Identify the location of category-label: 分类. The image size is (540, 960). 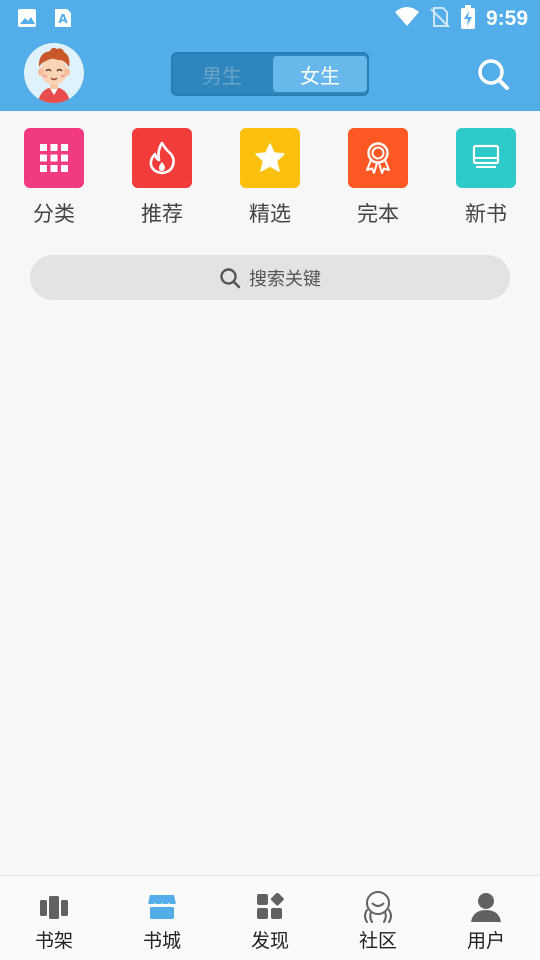
(54, 214).